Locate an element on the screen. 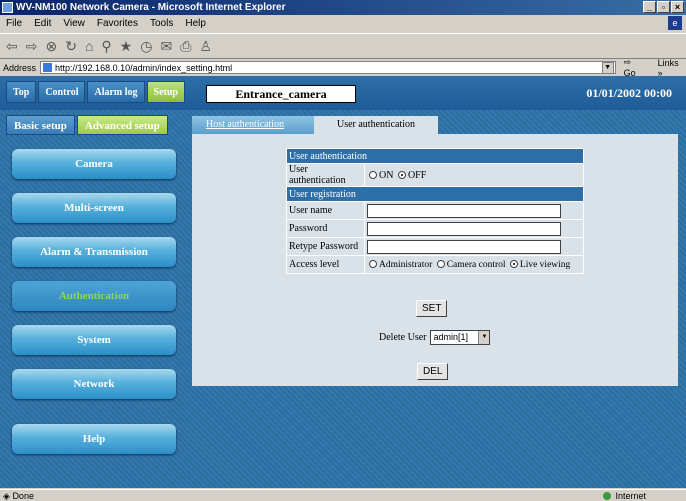 The image size is (686, 501). home-icon: ⌂ is located at coordinates (89, 46).